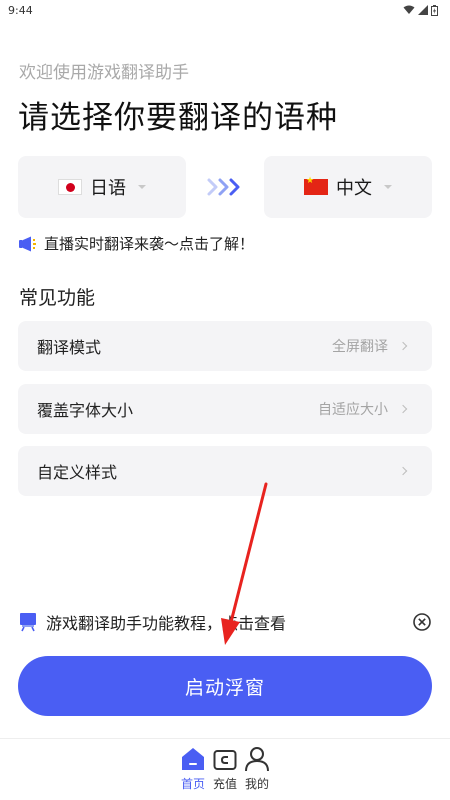 The width and height of the screenshot is (450, 800). What do you see at coordinates (225, 346) in the screenshot?
I see `translation-mode-row: 翻译模式 全屏翻译` at bounding box center [225, 346].